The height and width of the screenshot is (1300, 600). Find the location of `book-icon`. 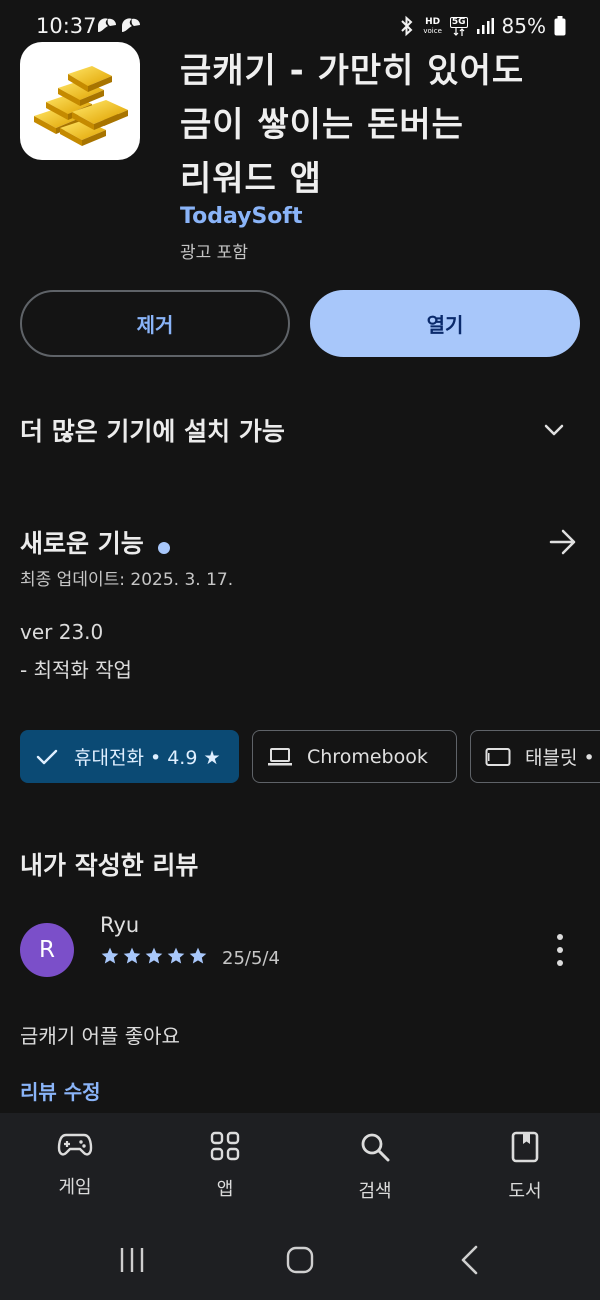

book-icon is located at coordinates (525, 1147).